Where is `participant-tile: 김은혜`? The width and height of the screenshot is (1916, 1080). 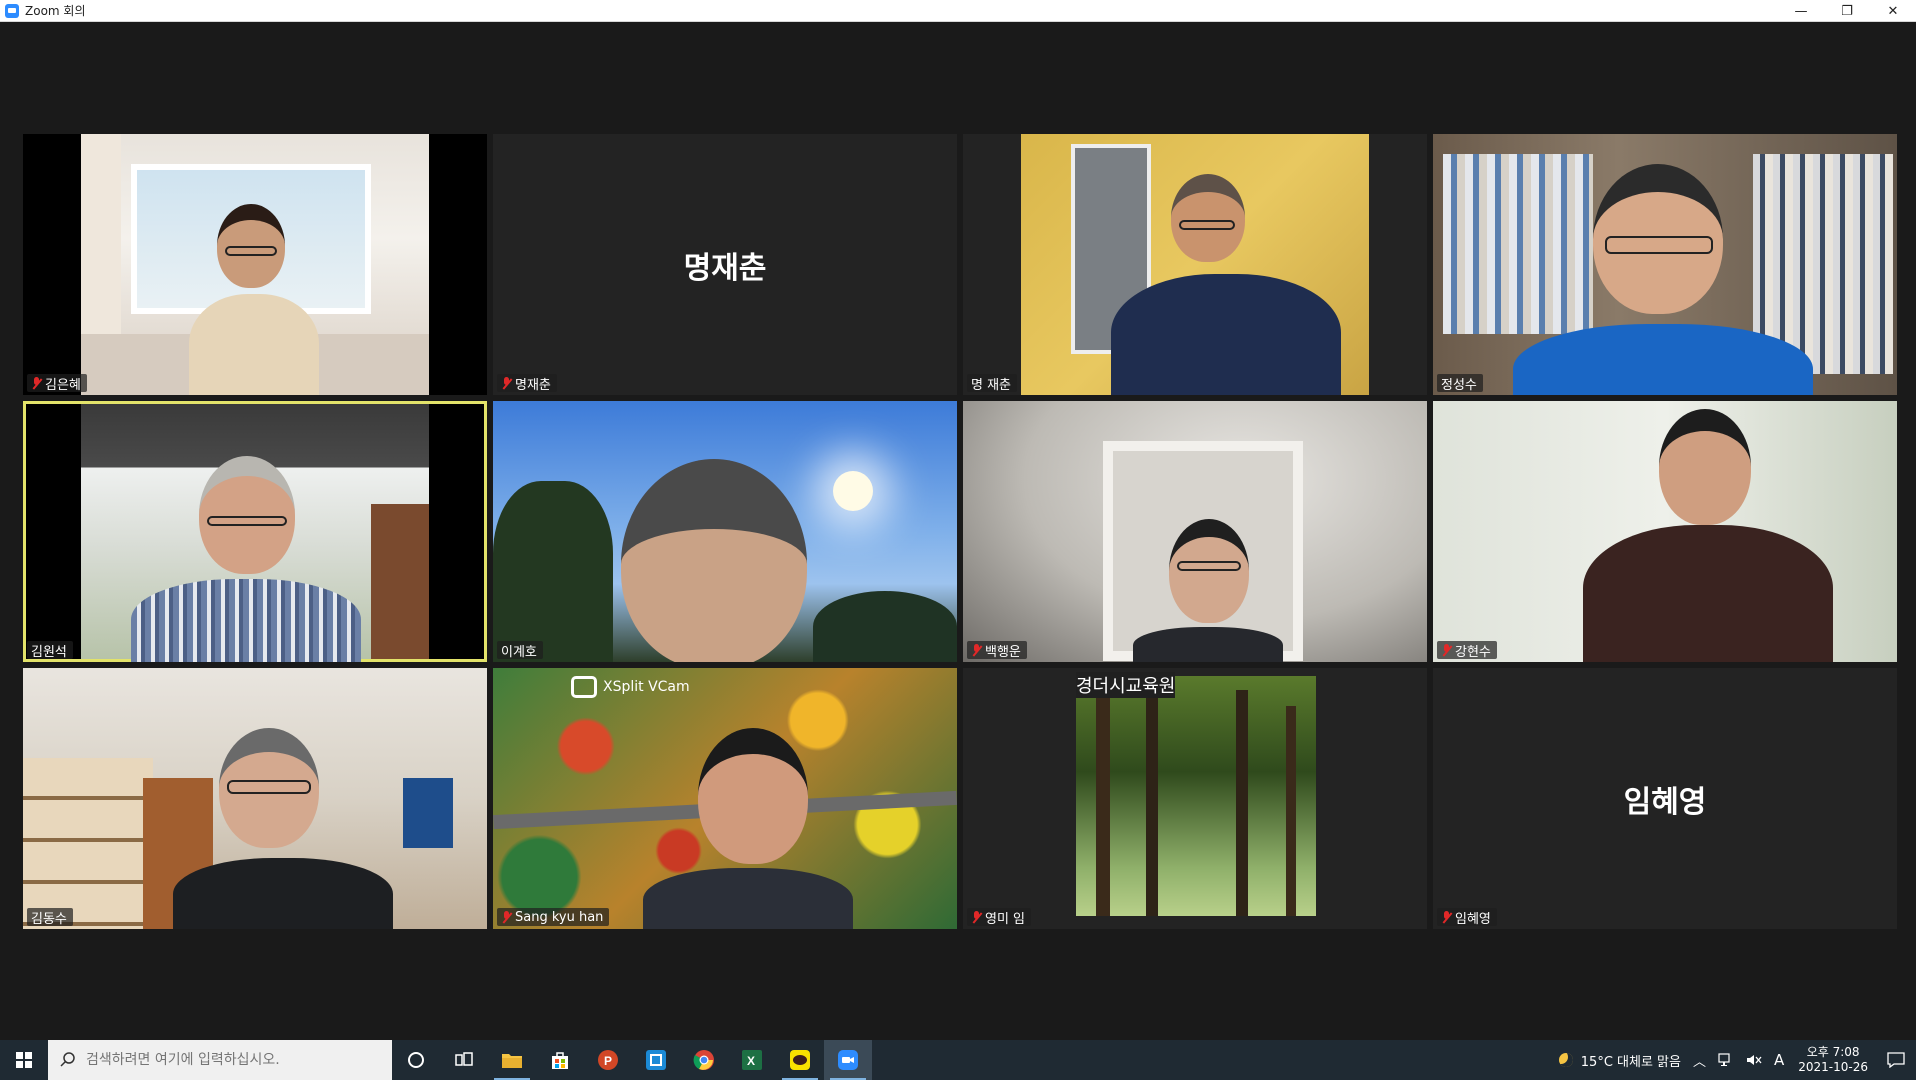 participant-tile: 김은혜 is located at coordinates (255, 264).